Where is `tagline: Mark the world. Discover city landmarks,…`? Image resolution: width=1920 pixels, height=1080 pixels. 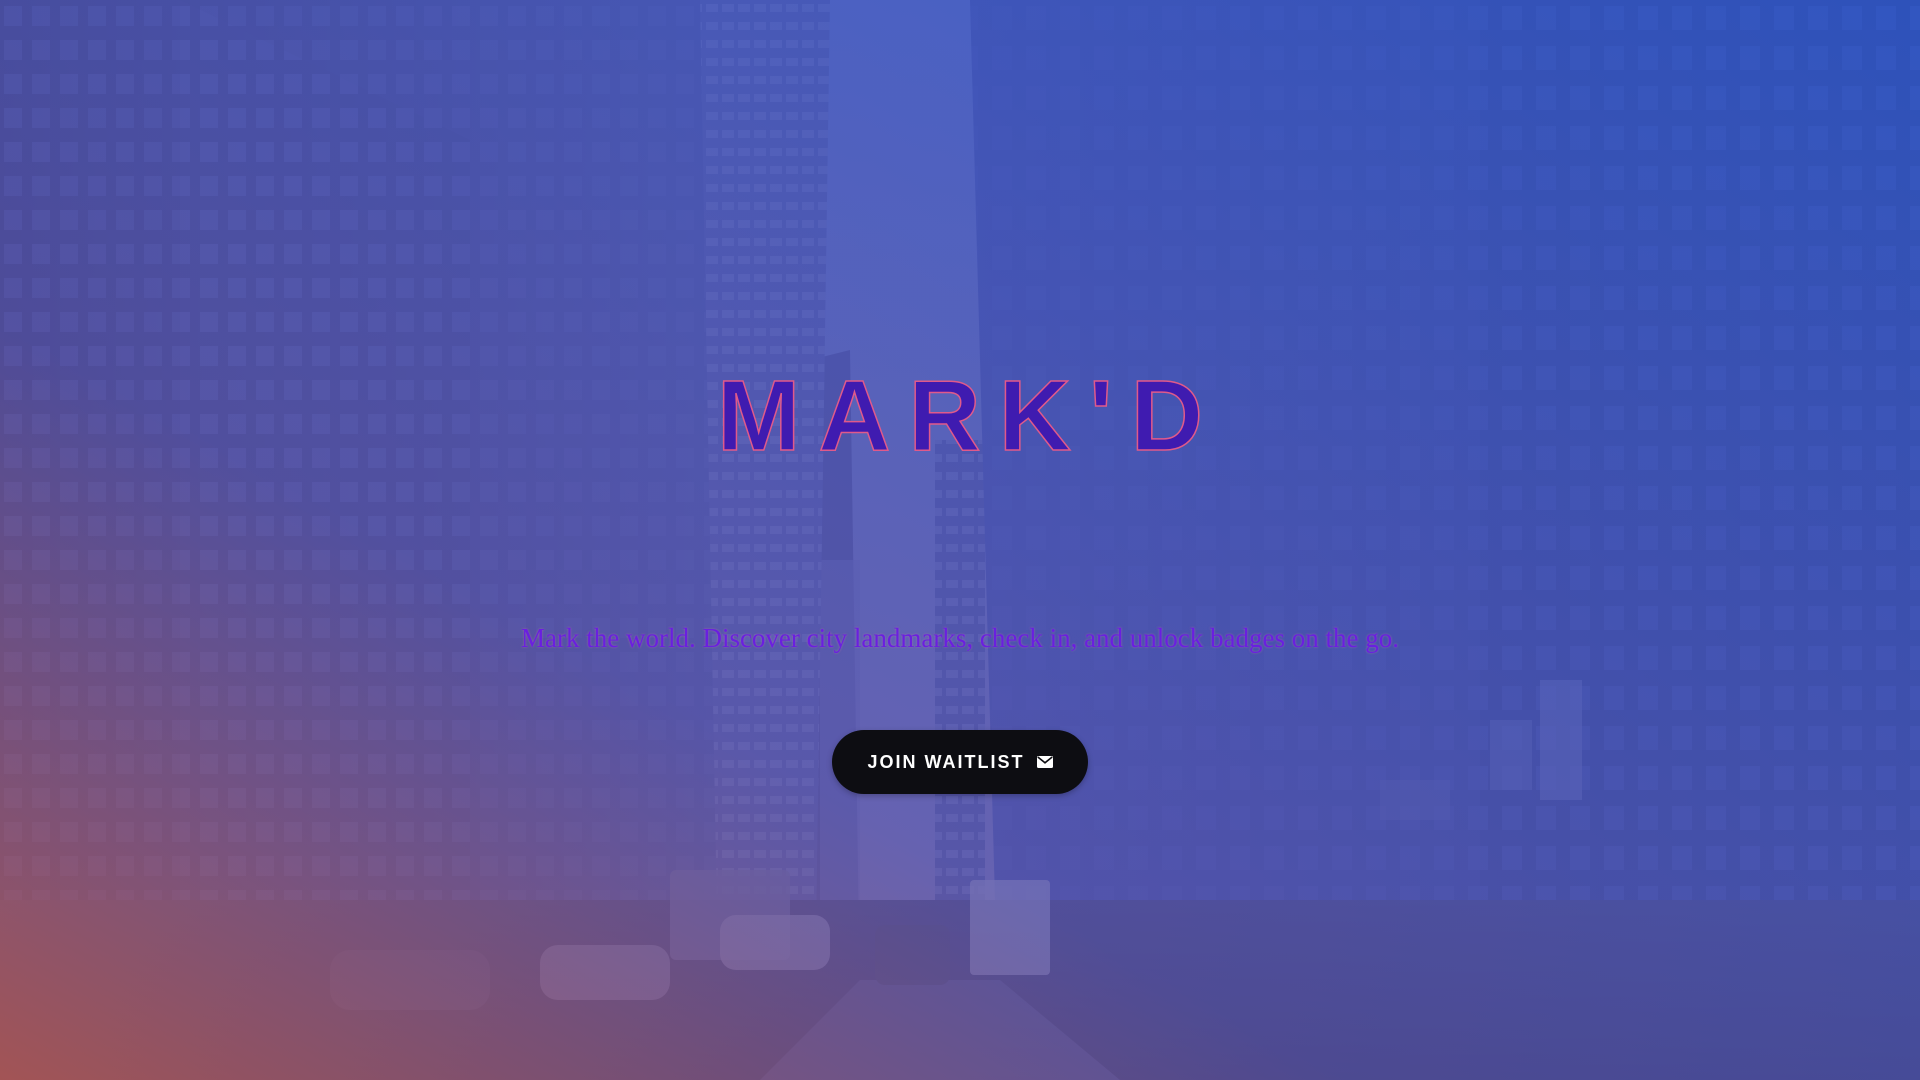
tagline: Mark the world. Discover city landmarks,… is located at coordinates (959, 638).